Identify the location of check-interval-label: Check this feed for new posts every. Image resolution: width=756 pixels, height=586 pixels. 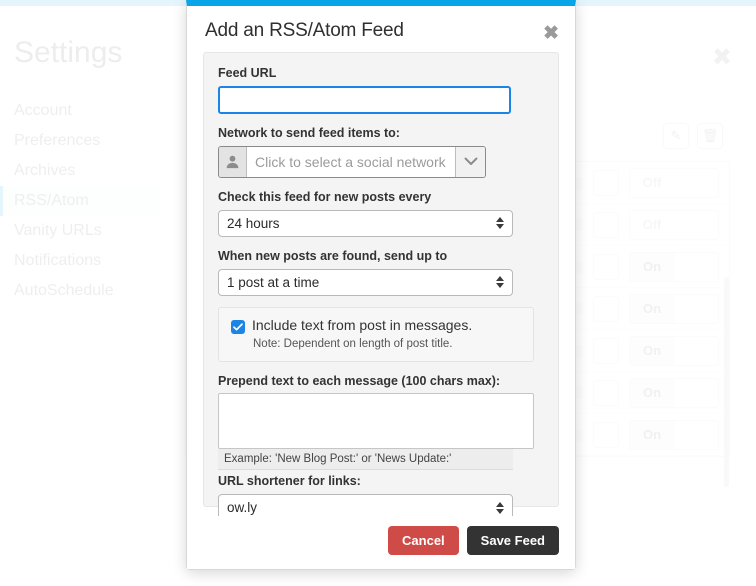
(325, 196).